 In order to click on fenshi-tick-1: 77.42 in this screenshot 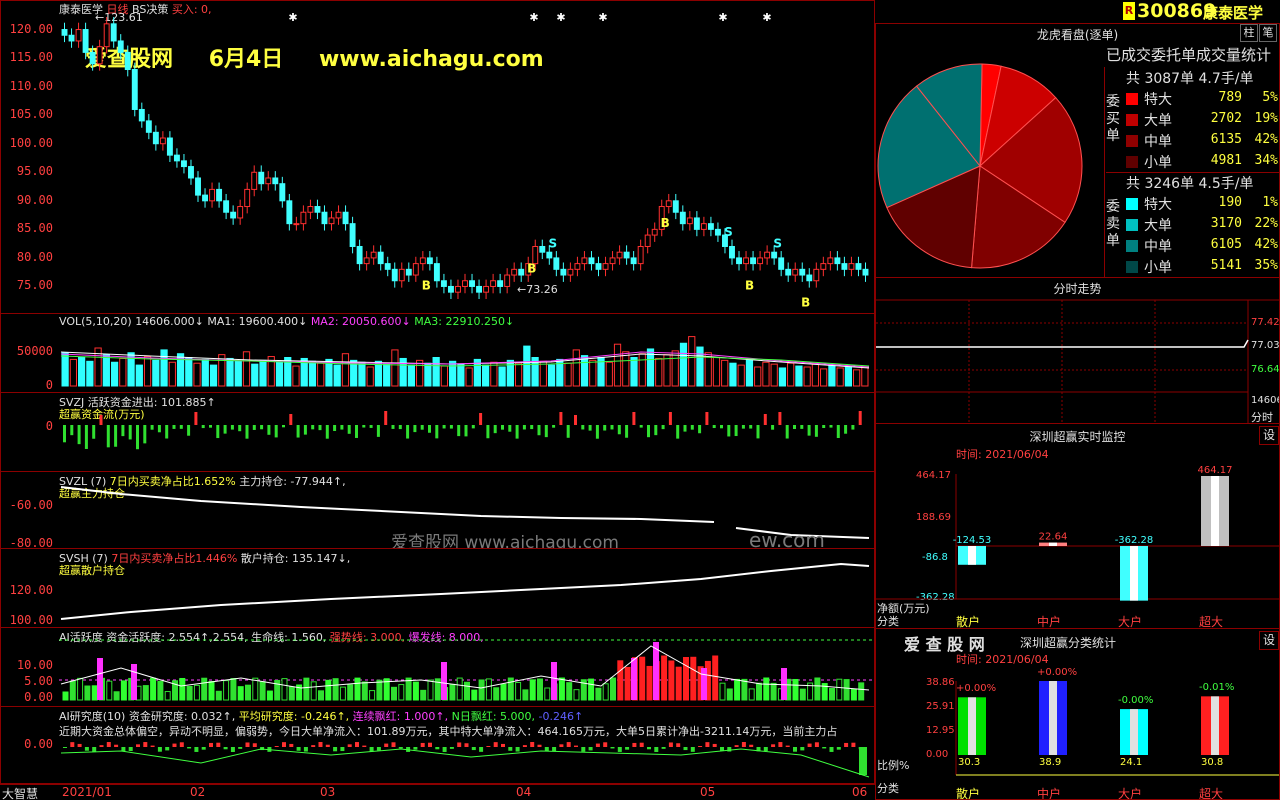, I will do `click(1265, 322)`.